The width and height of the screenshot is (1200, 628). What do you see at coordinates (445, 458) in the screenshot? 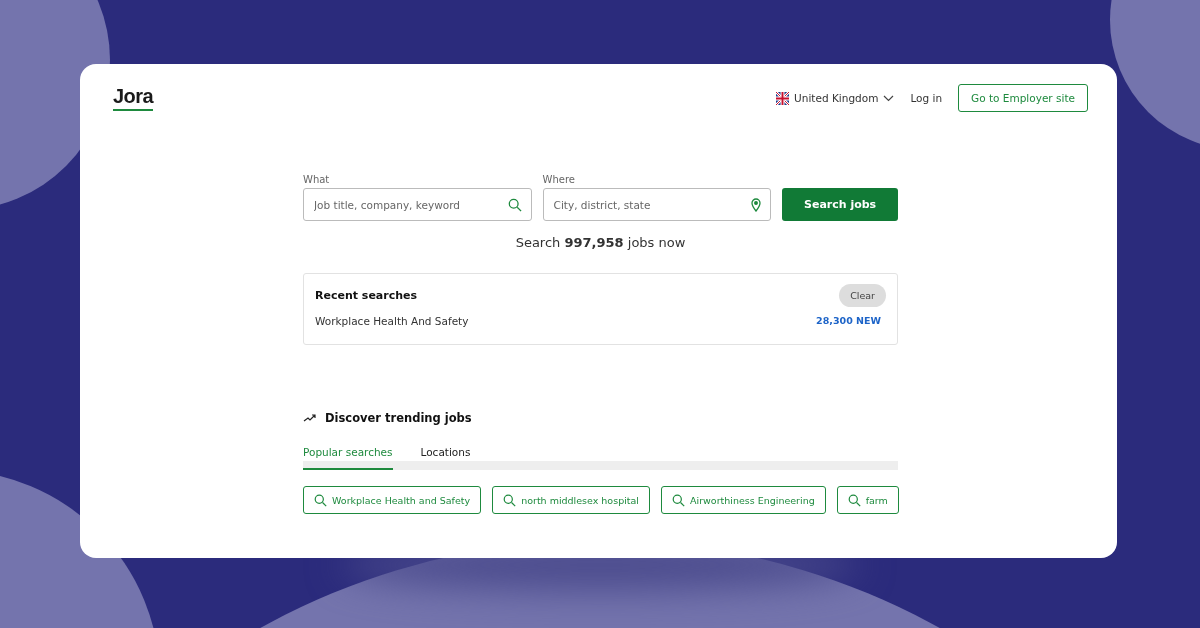
I see `tab: Locations` at bounding box center [445, 458].